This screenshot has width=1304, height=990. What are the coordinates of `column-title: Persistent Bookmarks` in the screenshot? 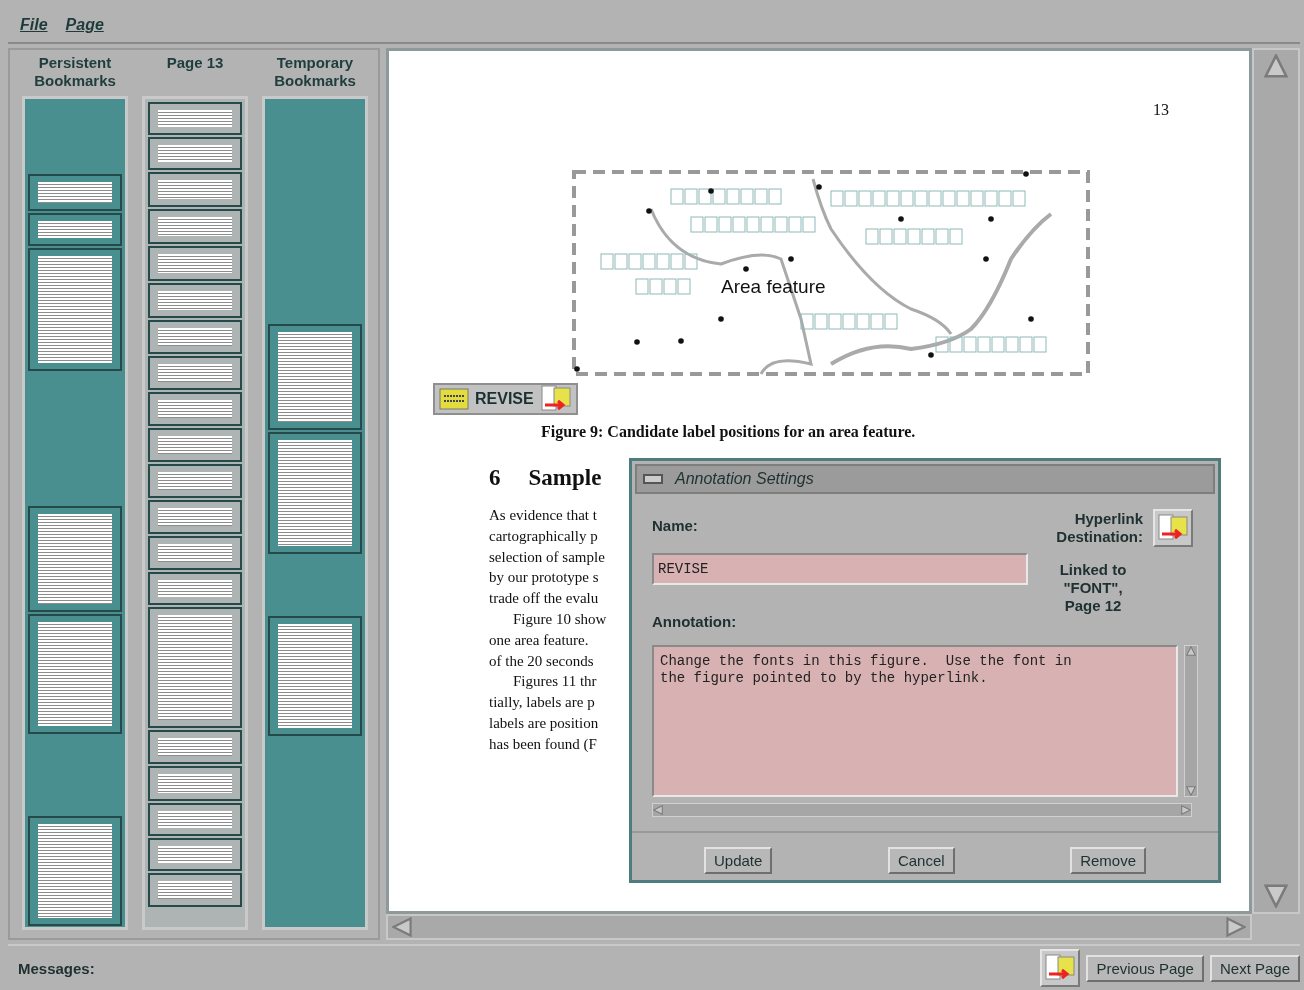 It's located at (75, 72).